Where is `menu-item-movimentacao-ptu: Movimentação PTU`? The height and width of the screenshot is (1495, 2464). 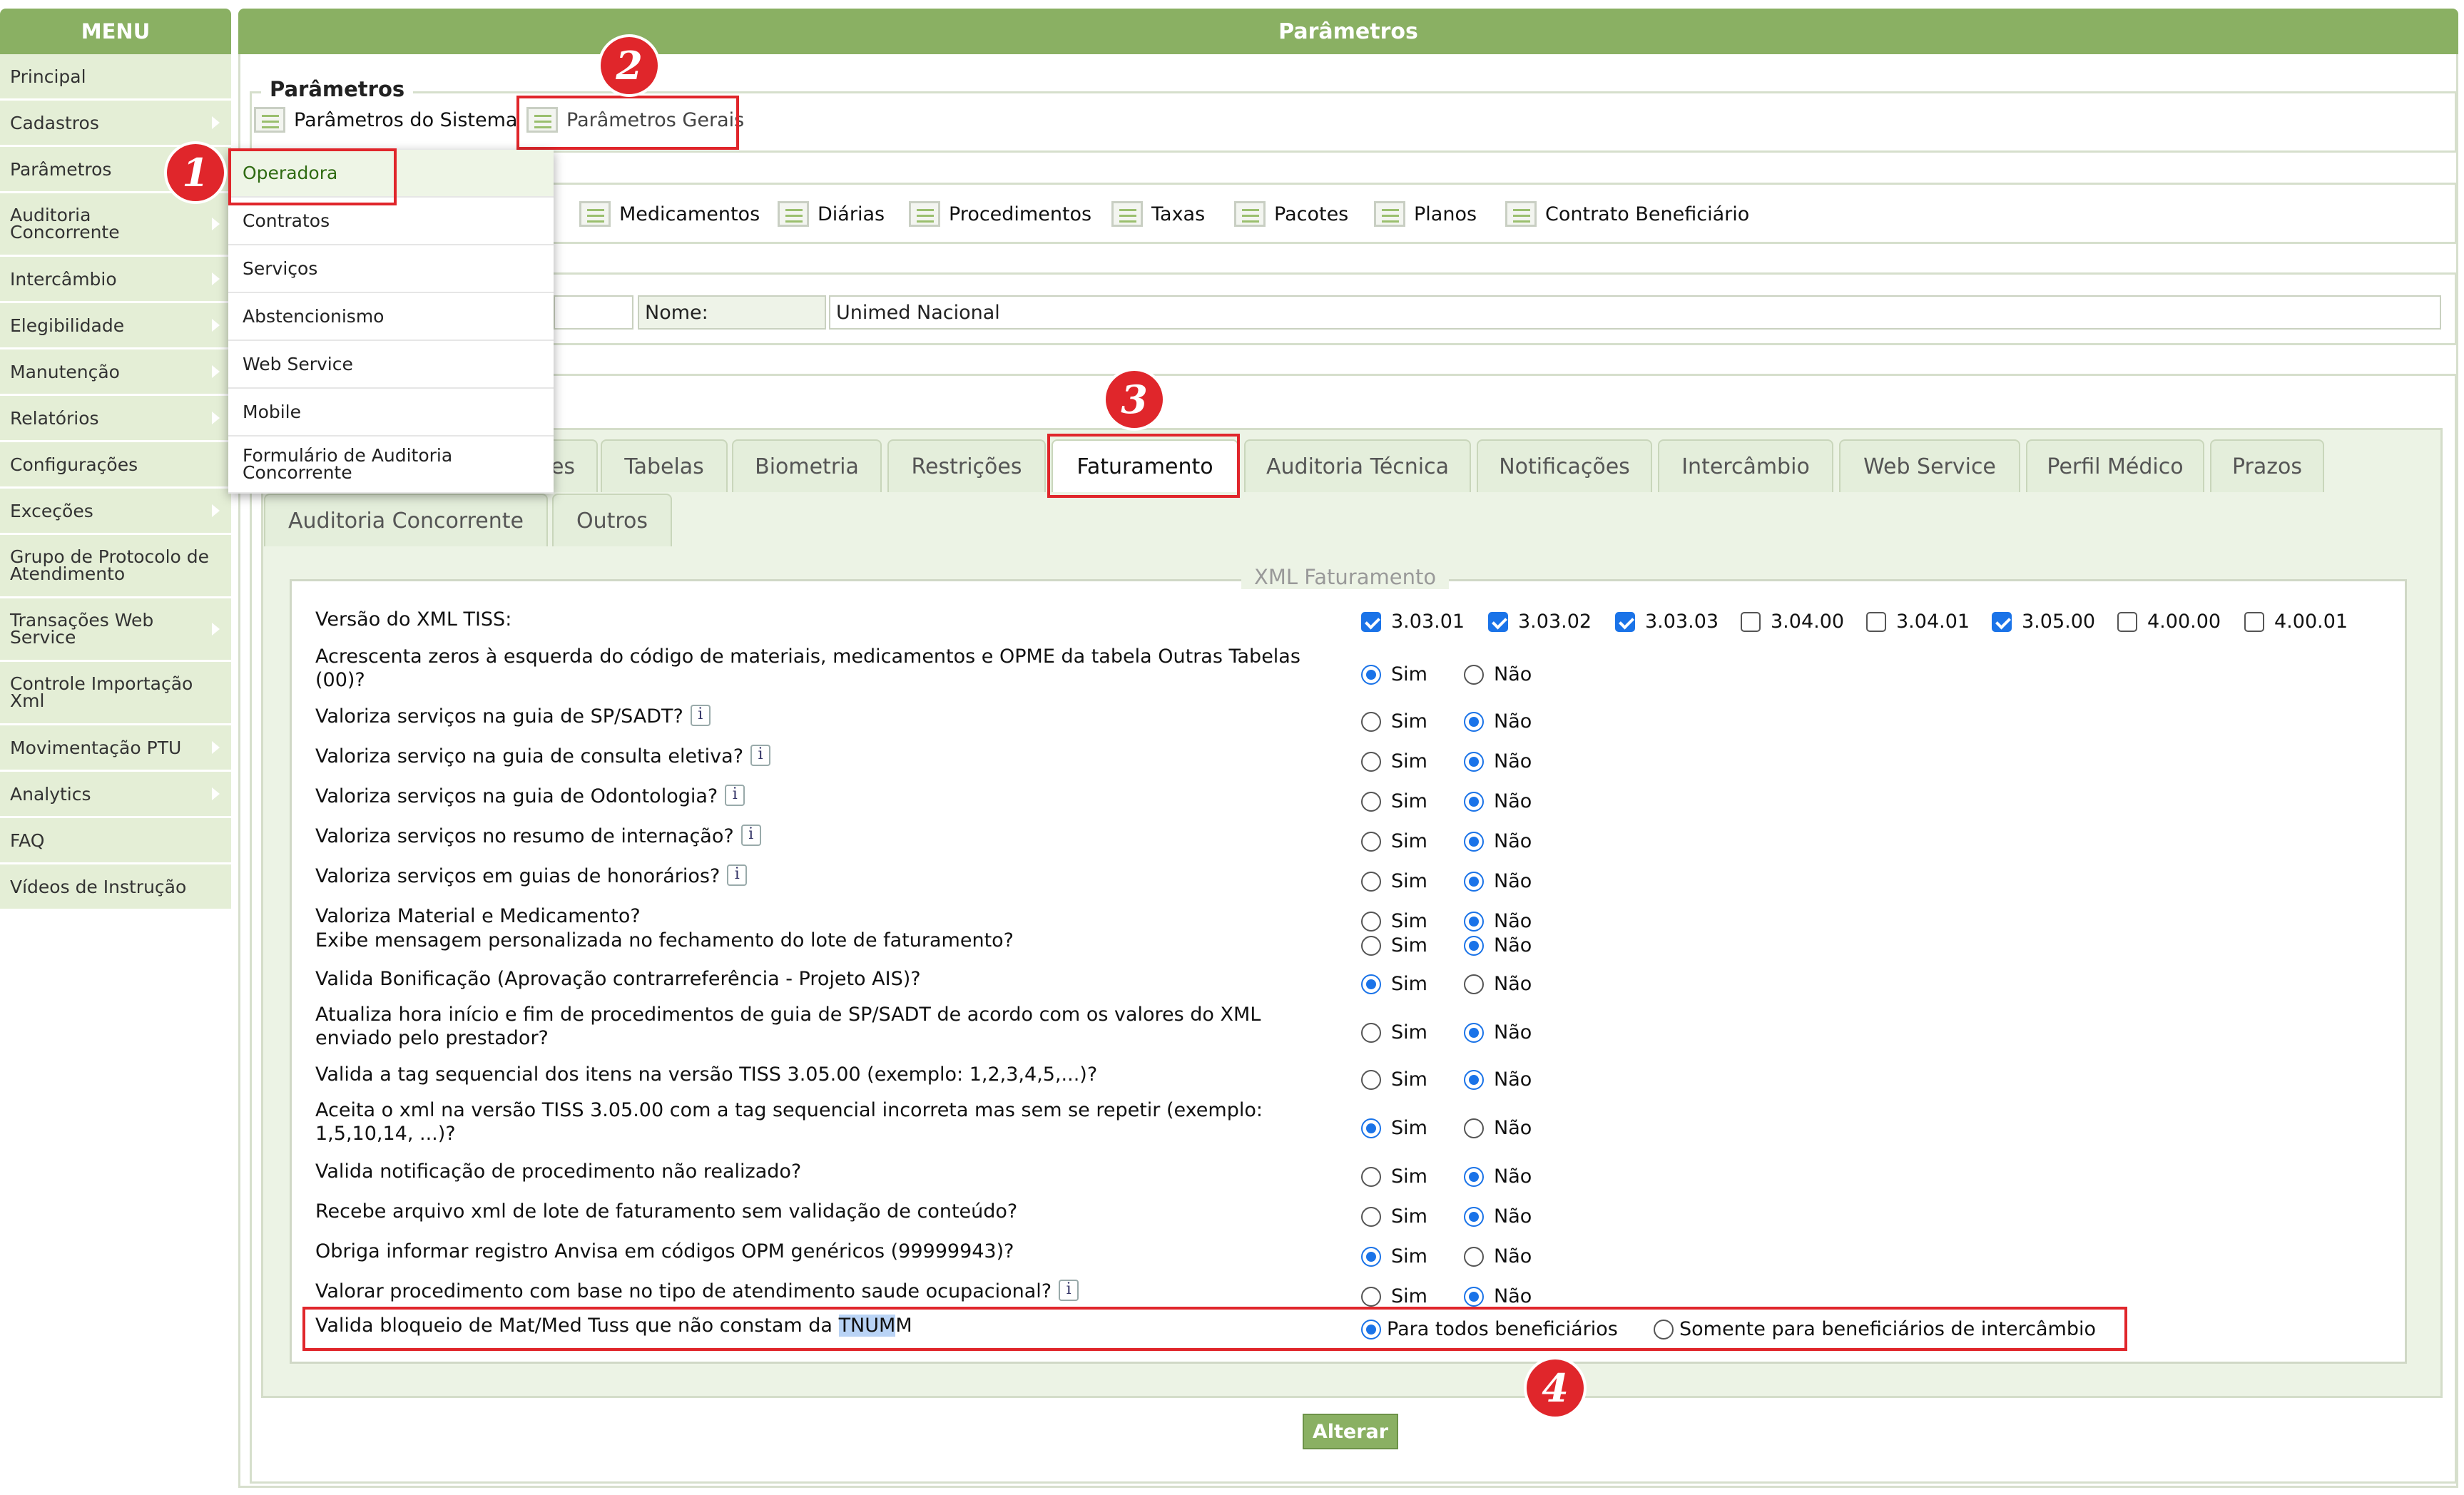
menu-item-movimentacao-ptu: Movimentação PTU is located at coordinates (115, 748).